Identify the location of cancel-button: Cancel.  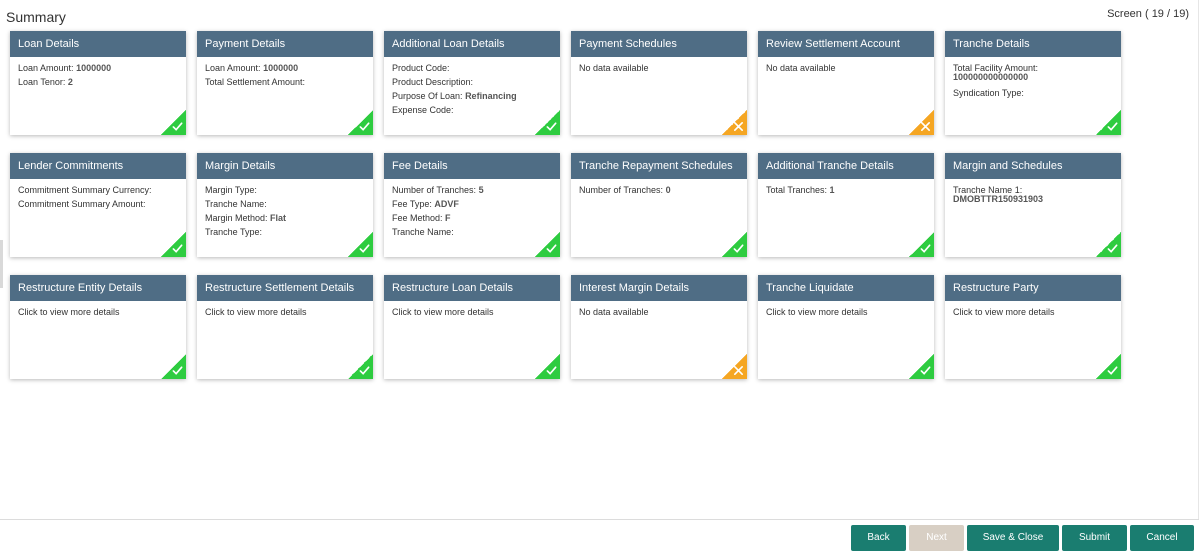
(1162, 538).